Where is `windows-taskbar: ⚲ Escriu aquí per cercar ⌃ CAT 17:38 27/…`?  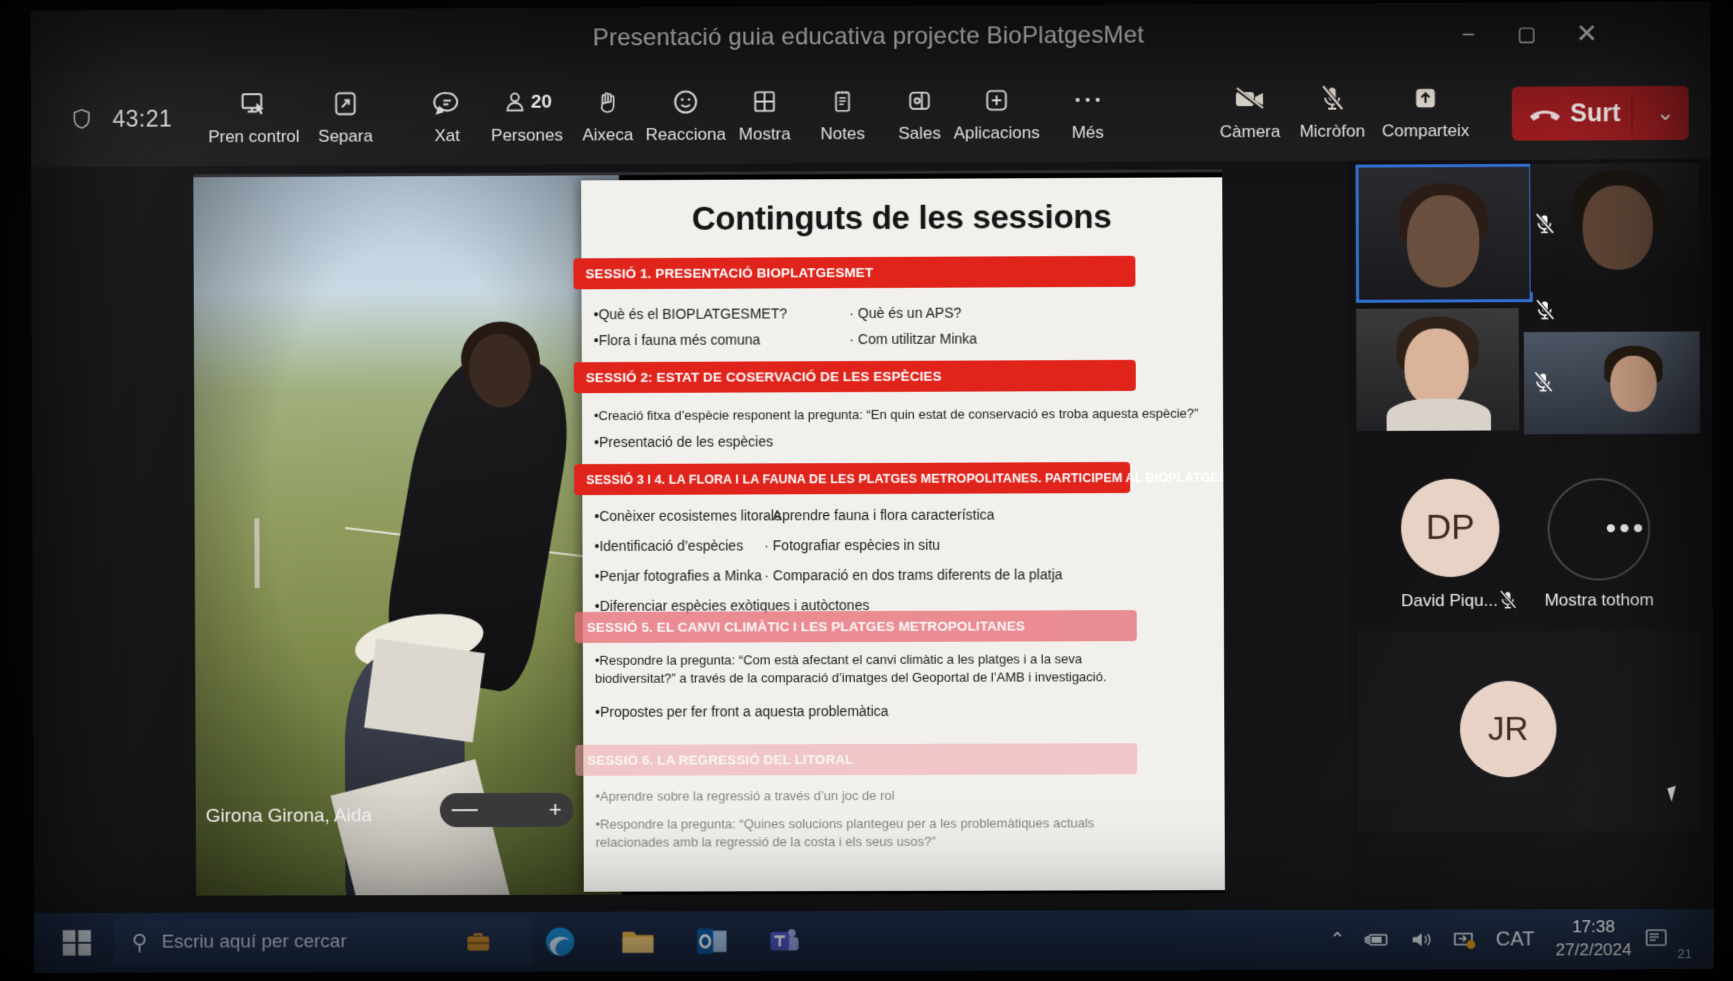 windows-taskbar: ⚲ Escriu aquí per cercar ⌃ CAT 17:38 27/… is located at coordinates (874, 940).